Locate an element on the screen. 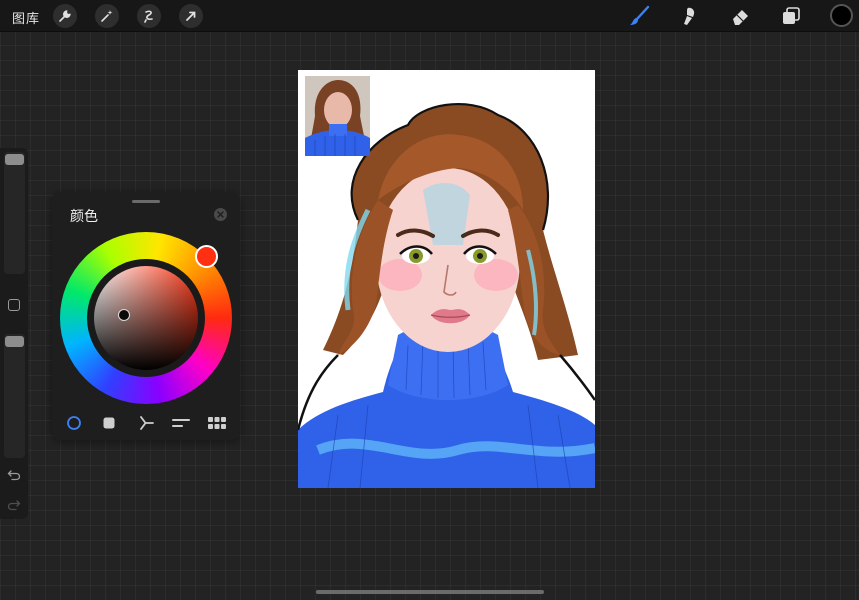 Image resolution: width=859 pixels, height=600 pixels. eraser-icon is located at coordinates (741, 16).